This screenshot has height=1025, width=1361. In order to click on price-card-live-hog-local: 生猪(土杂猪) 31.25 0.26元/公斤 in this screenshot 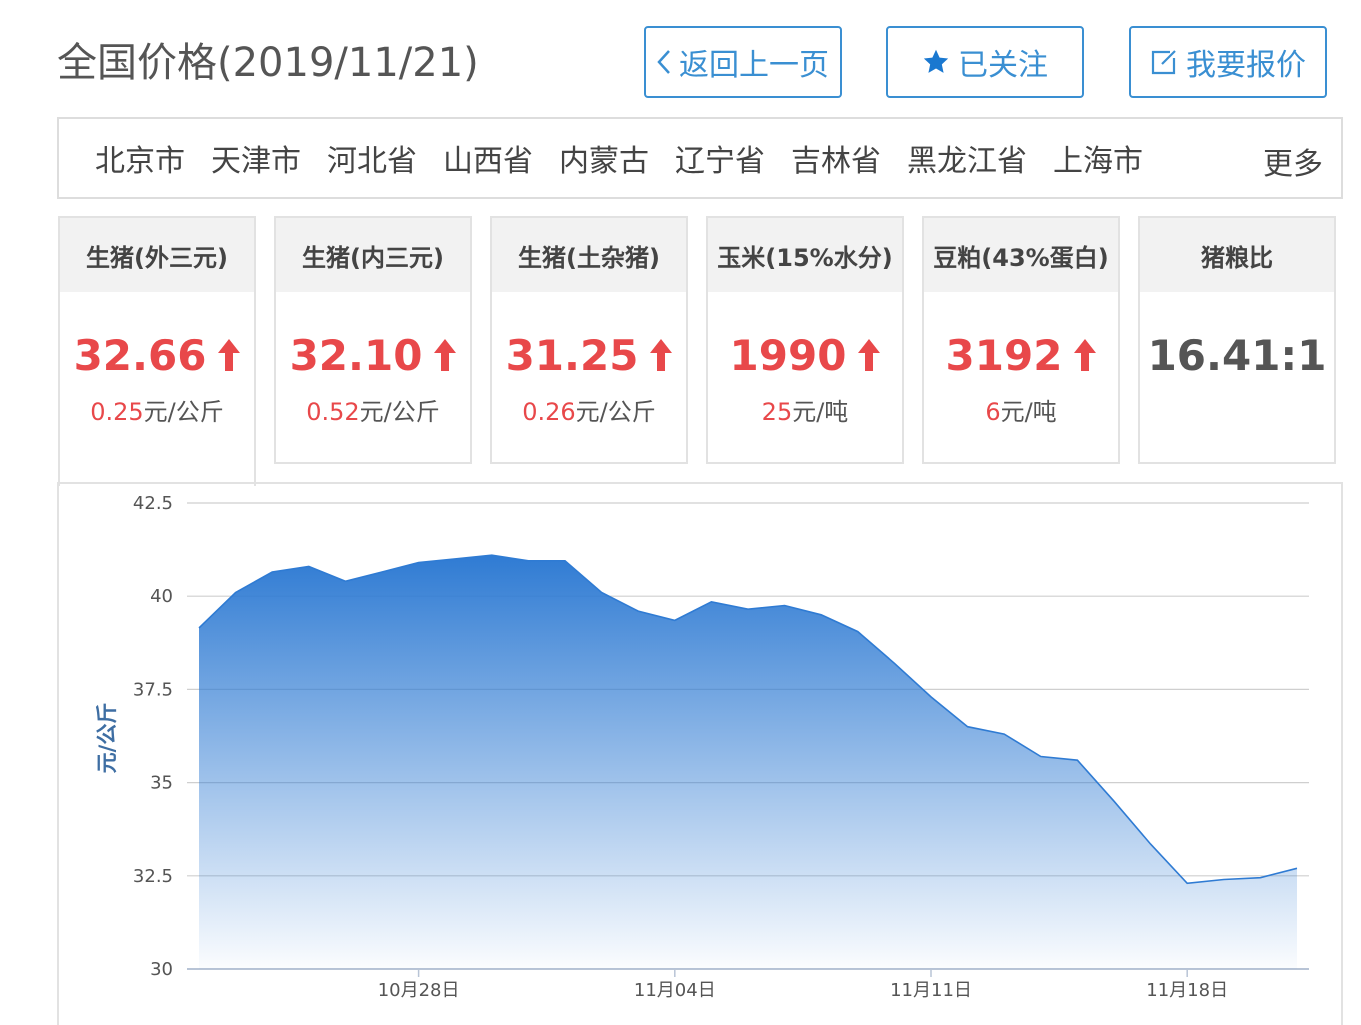, I will do `click(589, 340)`.